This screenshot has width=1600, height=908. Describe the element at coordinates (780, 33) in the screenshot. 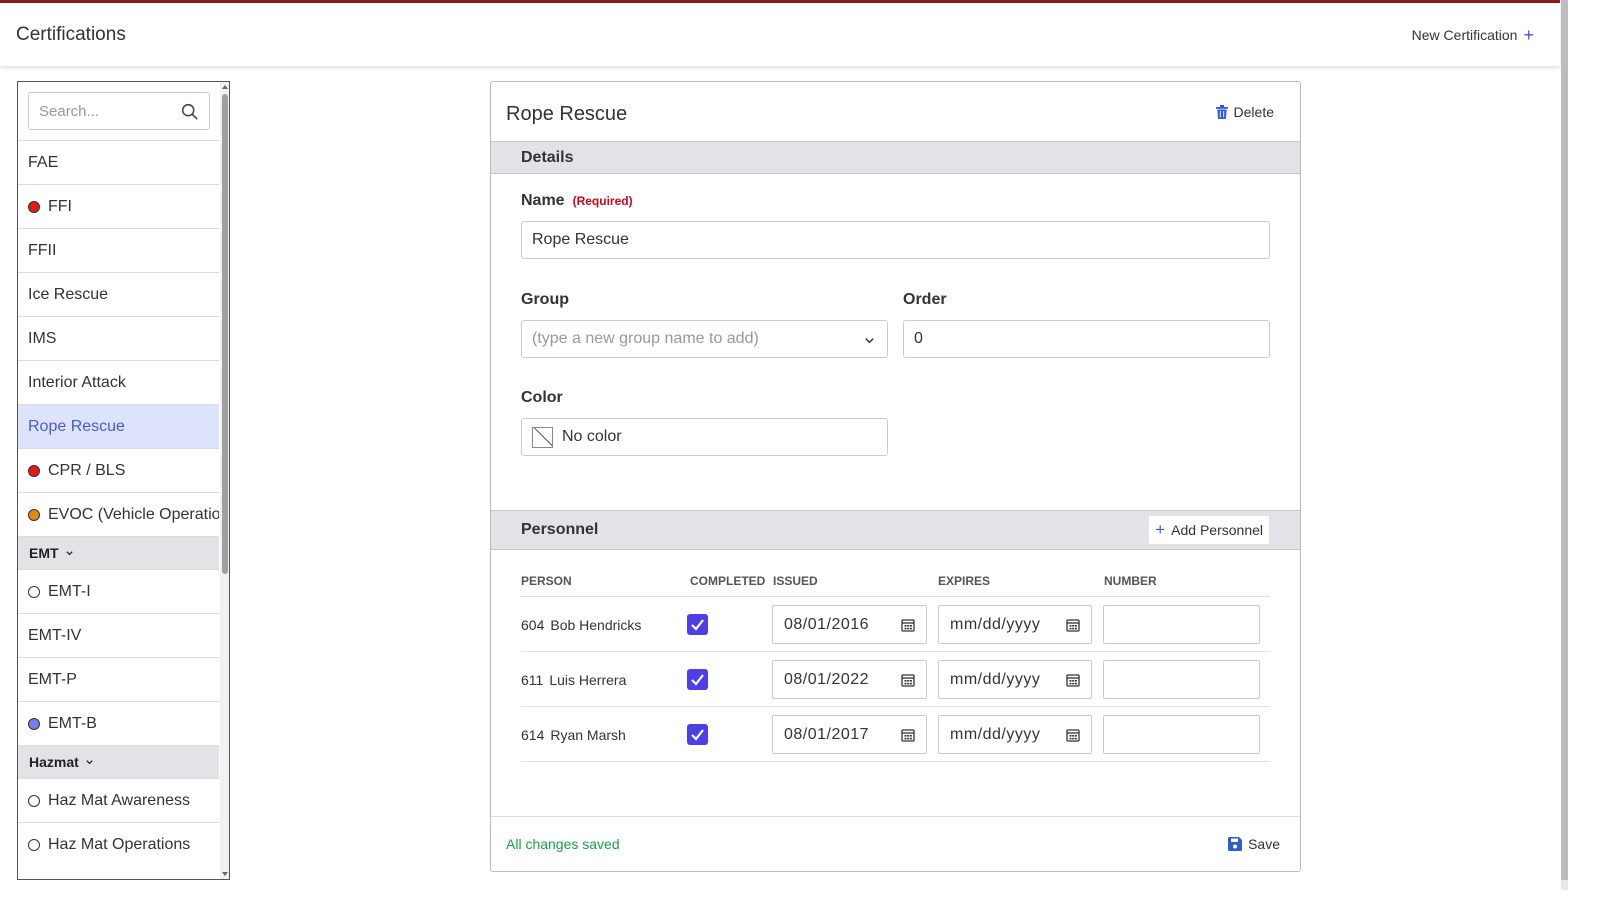

I see `top-bar: Certifications New Certification +` at that location.